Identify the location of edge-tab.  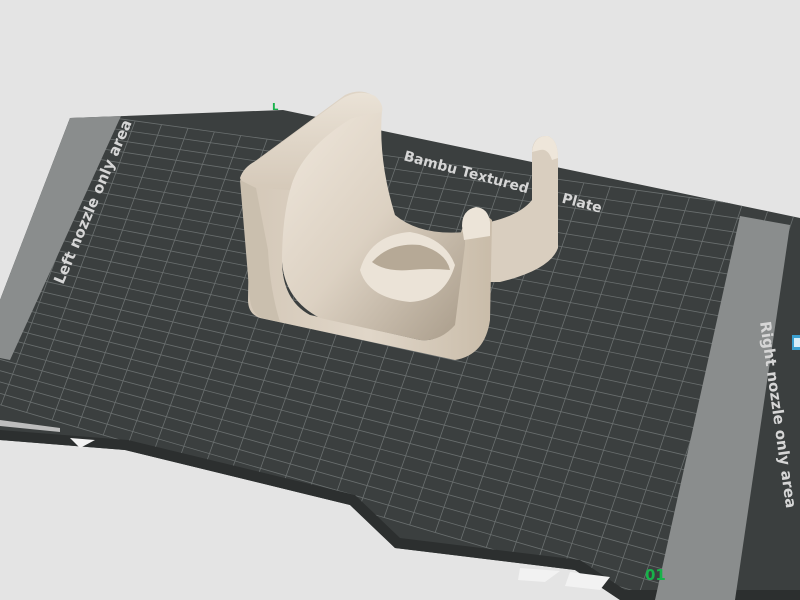
(796, 342).